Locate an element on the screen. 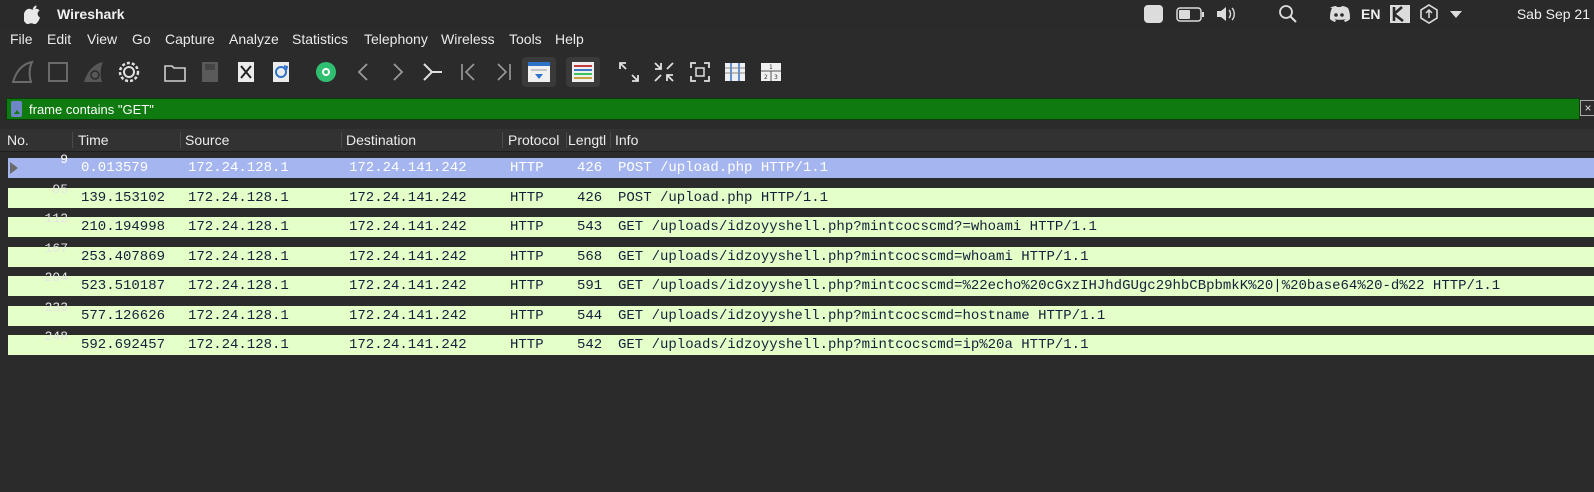 The width and height of the screenshot is (1594, 492). go-to-packet-icon is located at coordinates (432, 72).